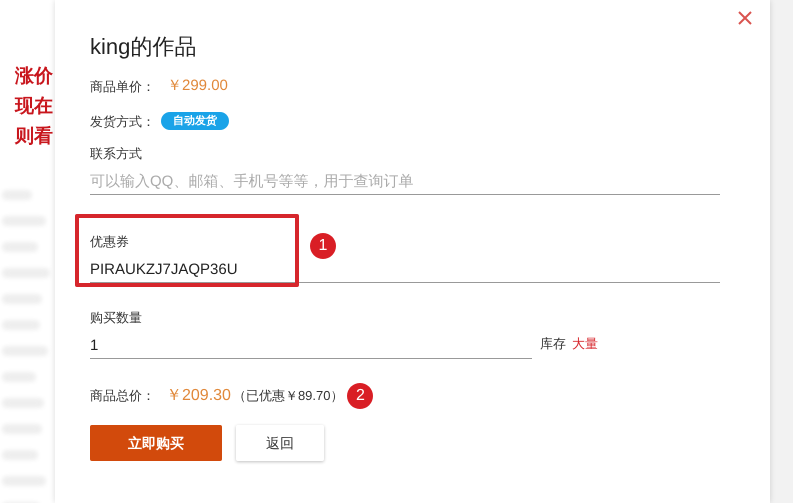 Image resolution: width=793 pixels, height=503 pixels. I want to click on unit-price-label: 商品单价：, so click(122, 87).